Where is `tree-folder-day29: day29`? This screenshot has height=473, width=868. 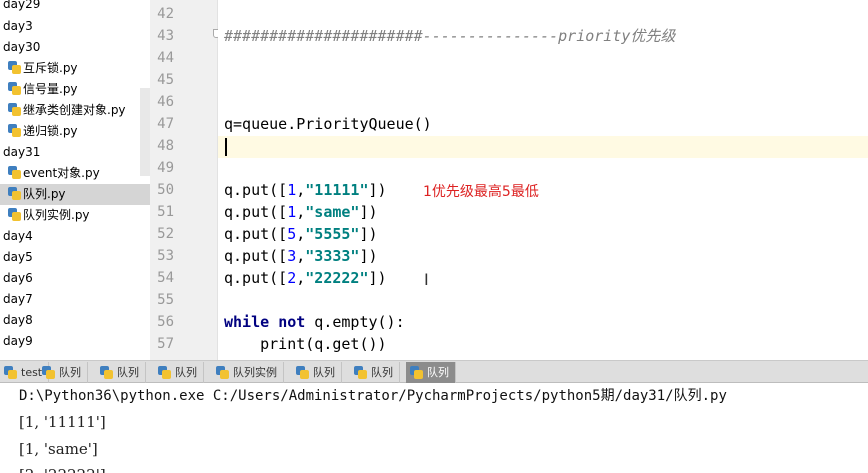
tree-folder-day29: day29 is located at coordinates (70, 7).